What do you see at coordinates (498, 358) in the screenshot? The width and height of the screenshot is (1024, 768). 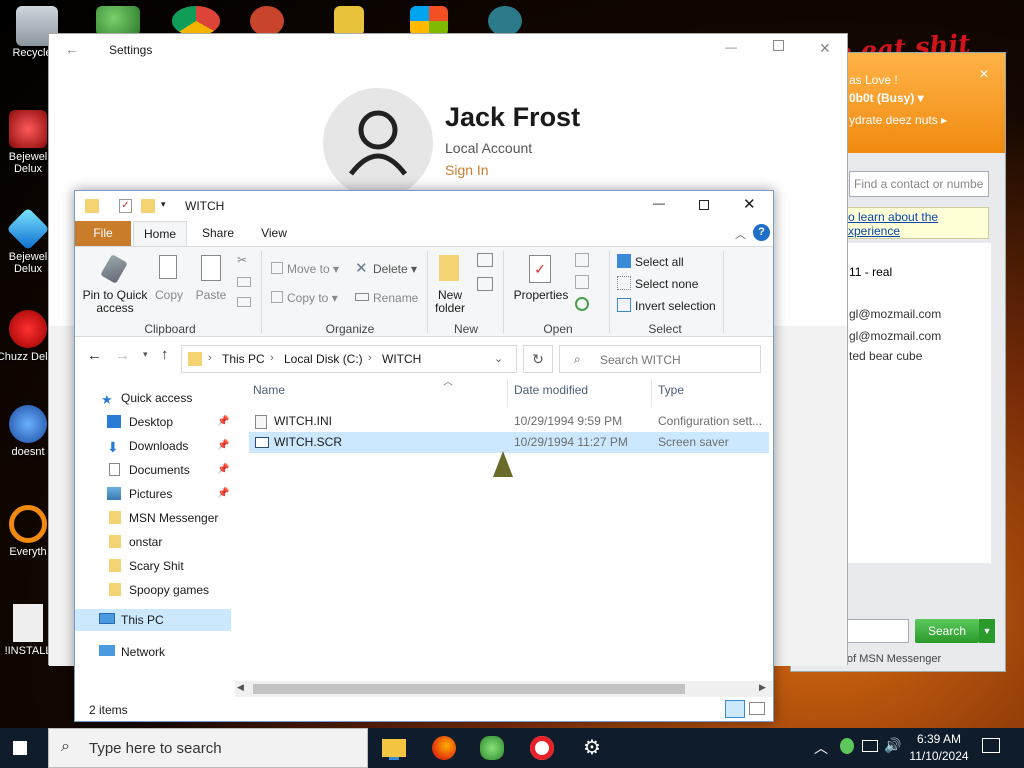 I see `chevron-down-icon: ⌄` at bounding box center [498, 358].